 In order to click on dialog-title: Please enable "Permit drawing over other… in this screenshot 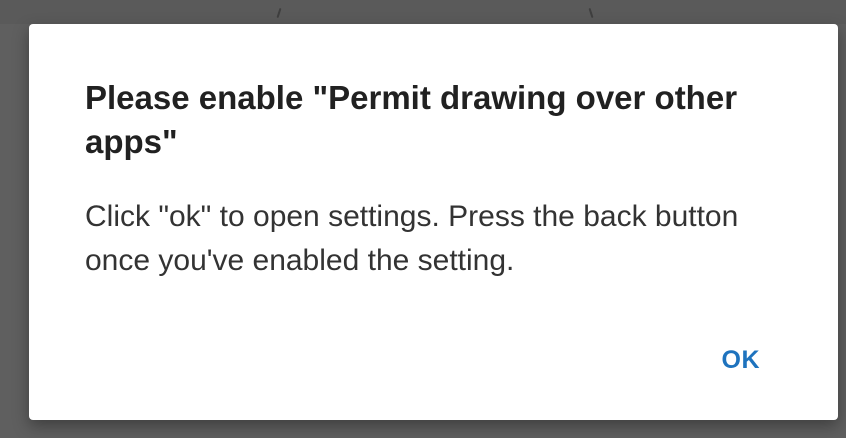, I will do `click(411, 119)`.